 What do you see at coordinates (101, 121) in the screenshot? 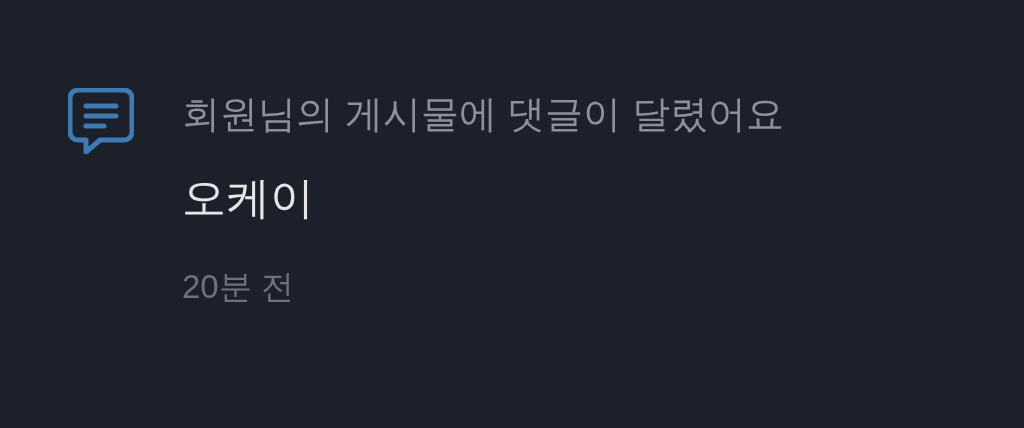
I see `comment-icon` at bounding box center [101, 121].